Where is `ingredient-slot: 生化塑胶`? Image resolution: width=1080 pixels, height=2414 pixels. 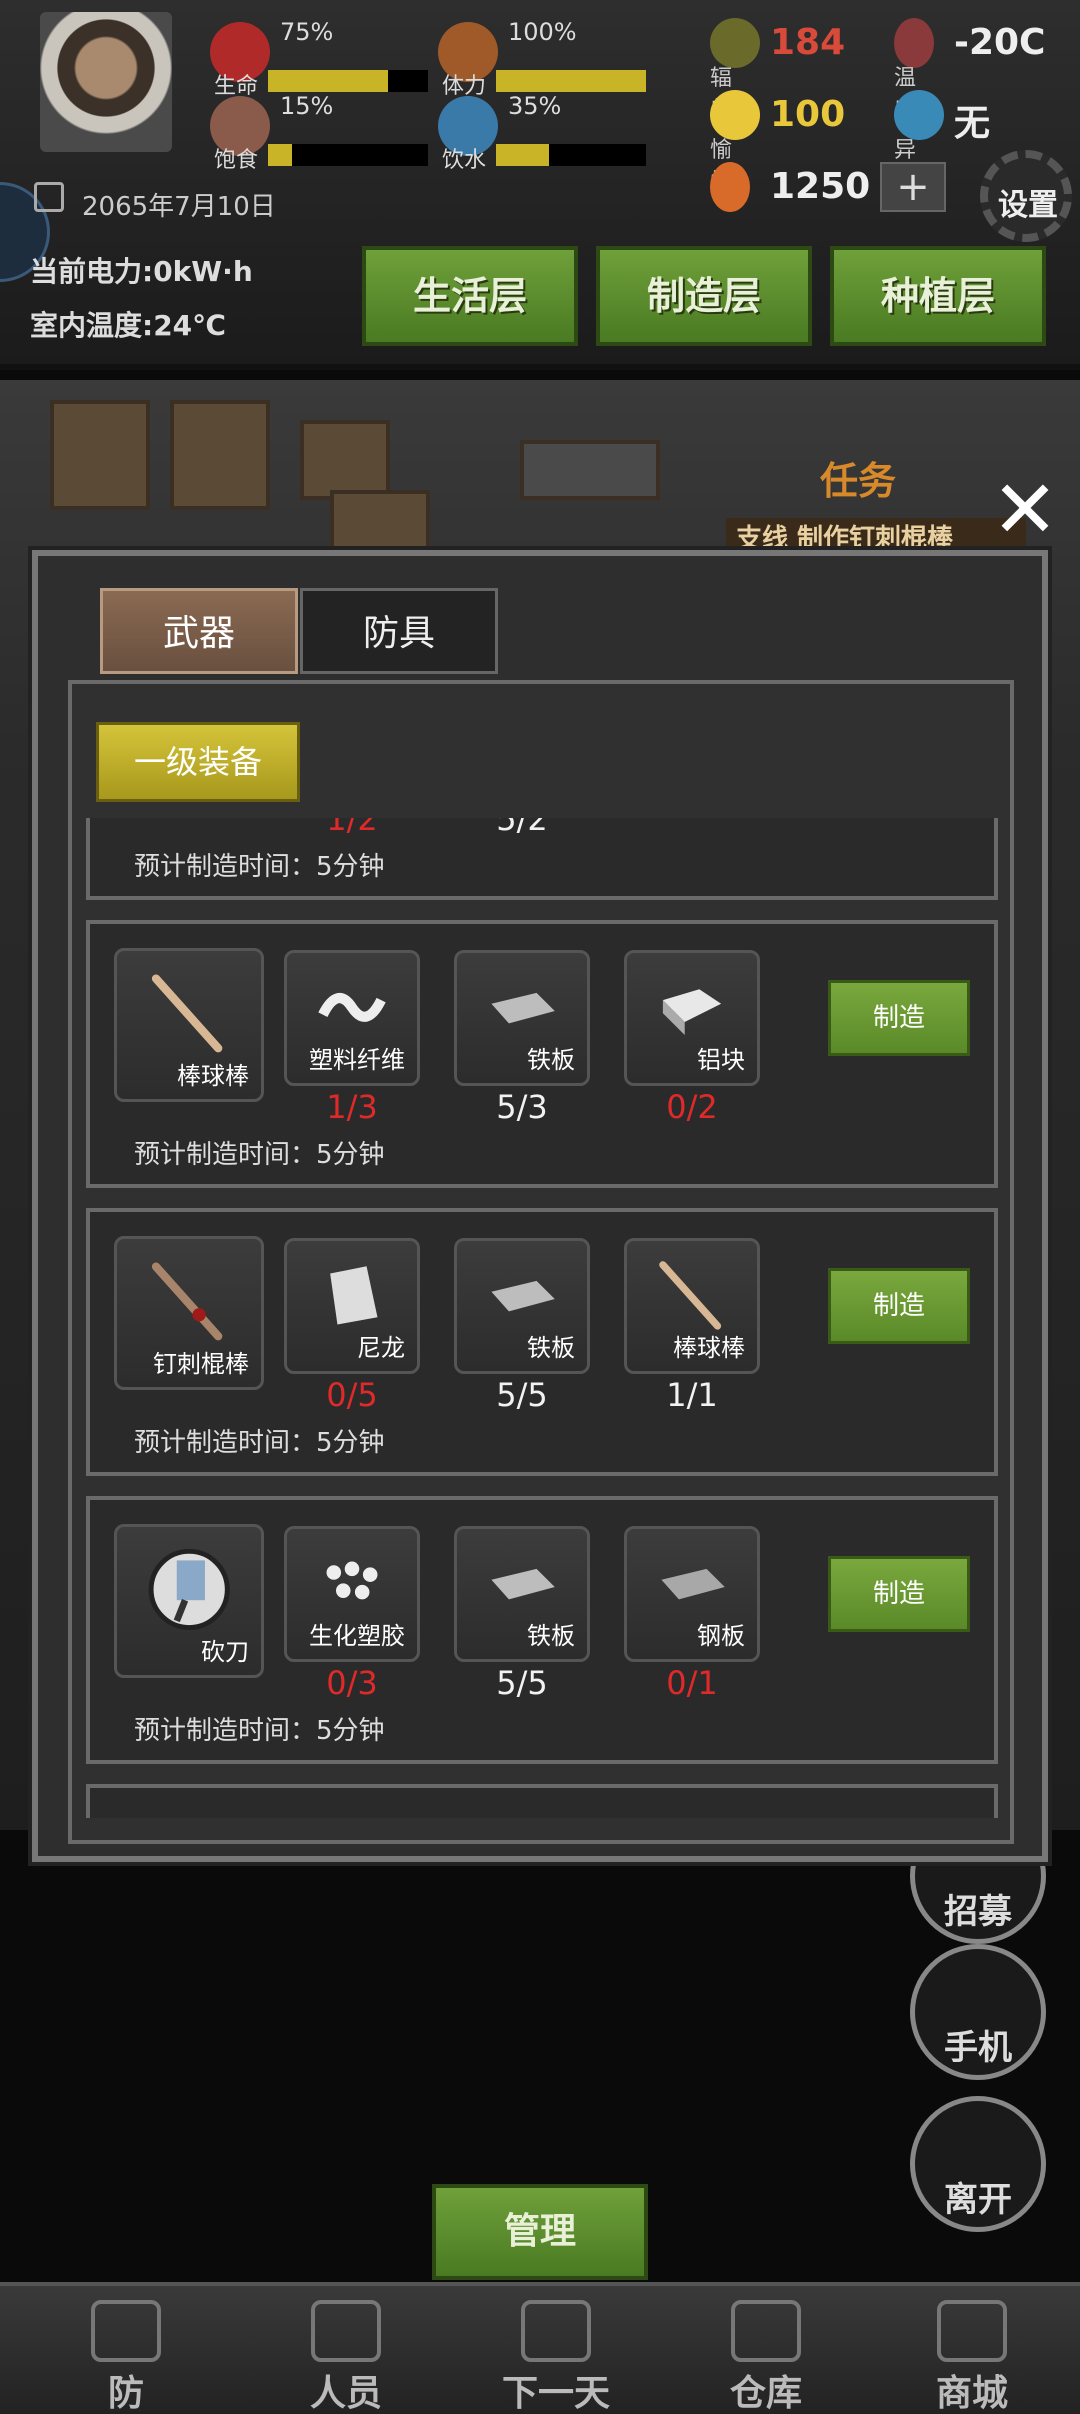 ingredient-slot: 生化塑胶 is located at coordinates (352, 1594).